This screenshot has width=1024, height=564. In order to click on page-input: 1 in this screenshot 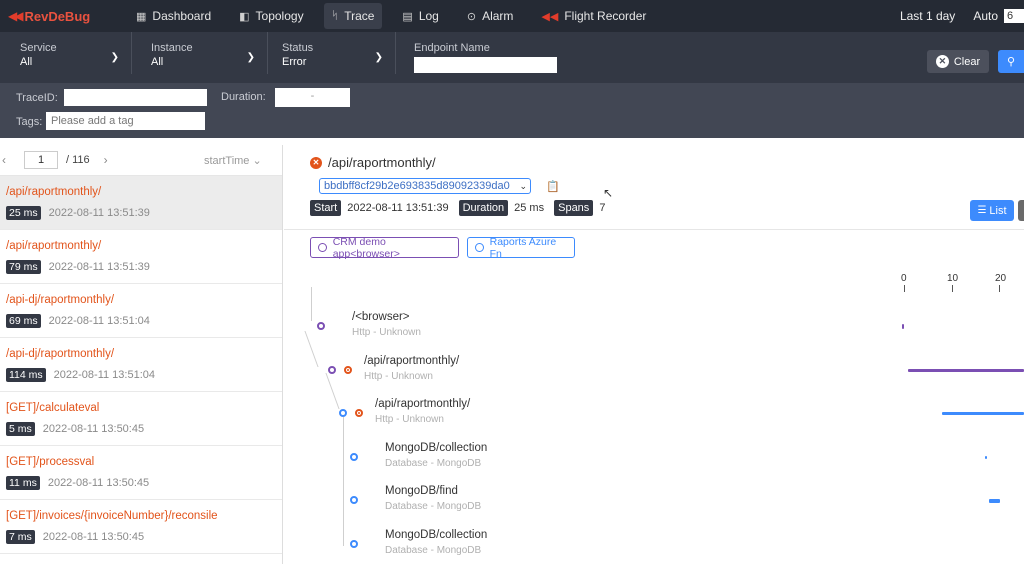, I will do `click(41, 160)`.